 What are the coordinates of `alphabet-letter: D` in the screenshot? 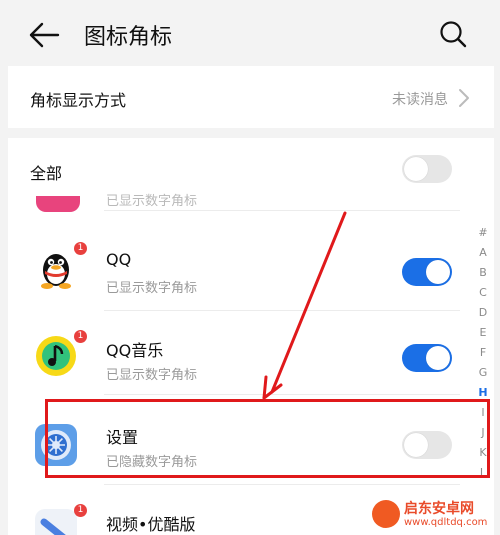 It's located at (483, 316).